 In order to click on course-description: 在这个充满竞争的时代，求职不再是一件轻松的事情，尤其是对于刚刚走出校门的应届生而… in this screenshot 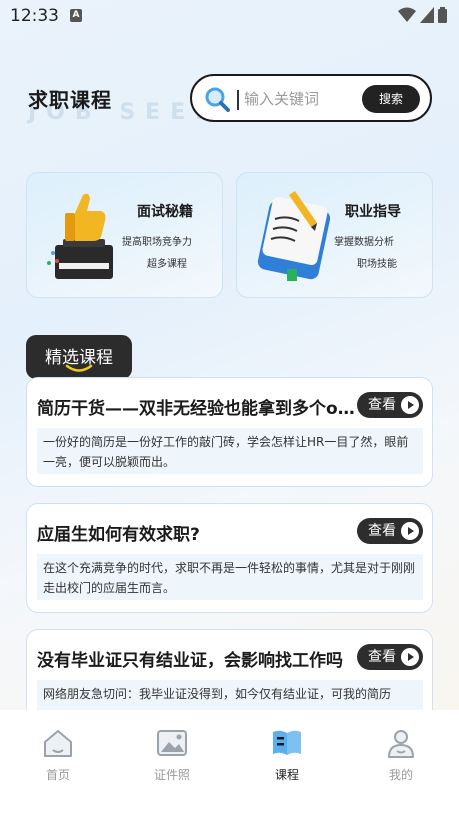, I will do `click(230, 577)`.